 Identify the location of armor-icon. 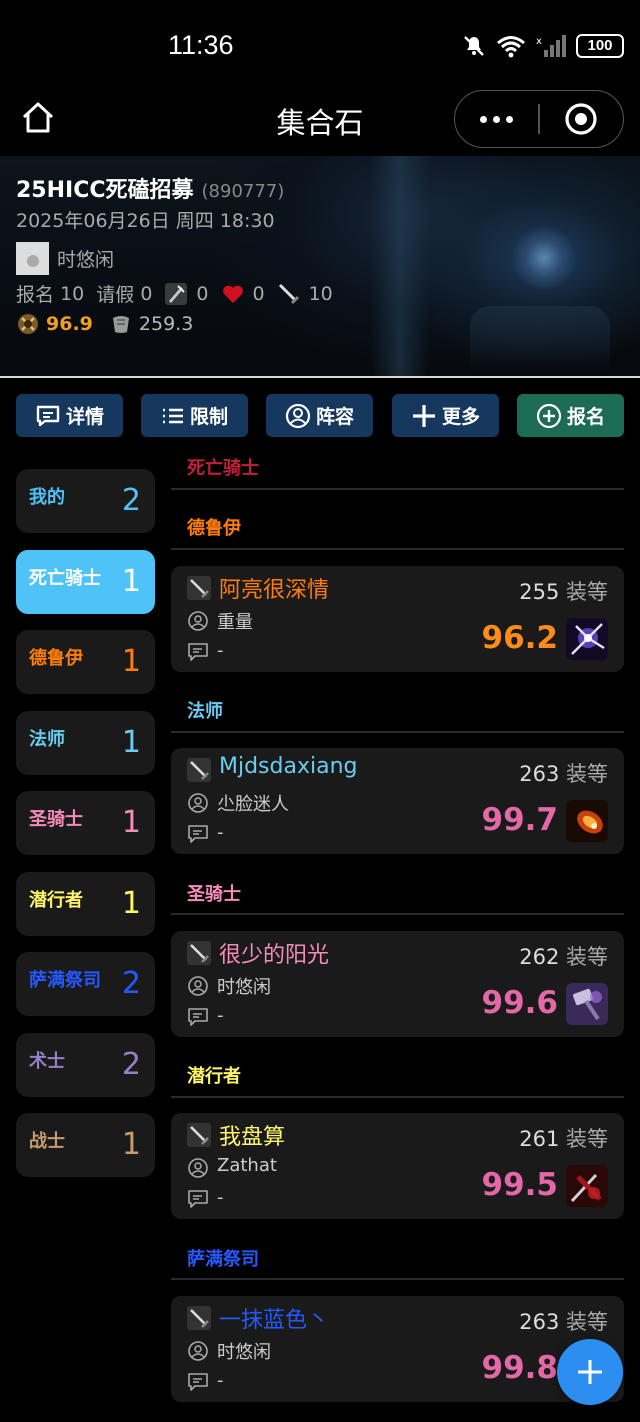
(120, 324).